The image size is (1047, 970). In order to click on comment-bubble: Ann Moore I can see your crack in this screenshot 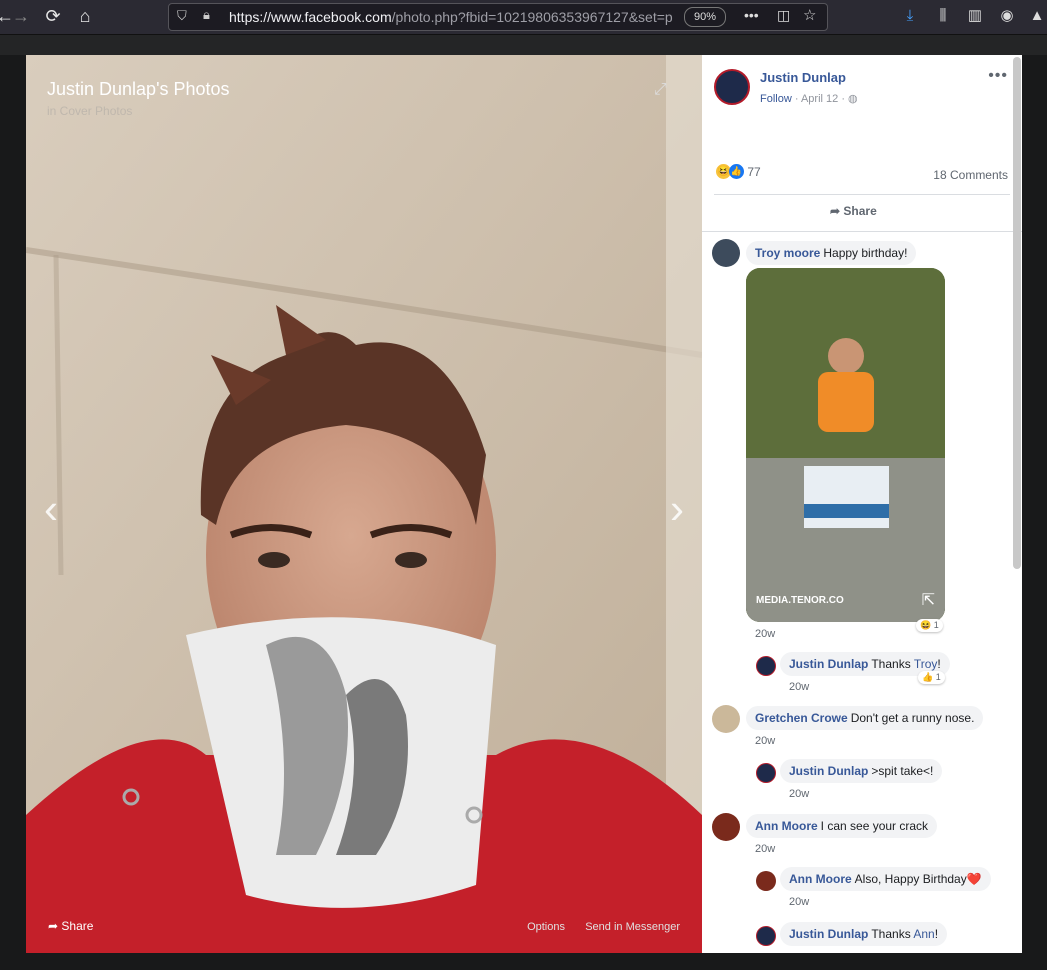, I will do `click(842, 826)`.